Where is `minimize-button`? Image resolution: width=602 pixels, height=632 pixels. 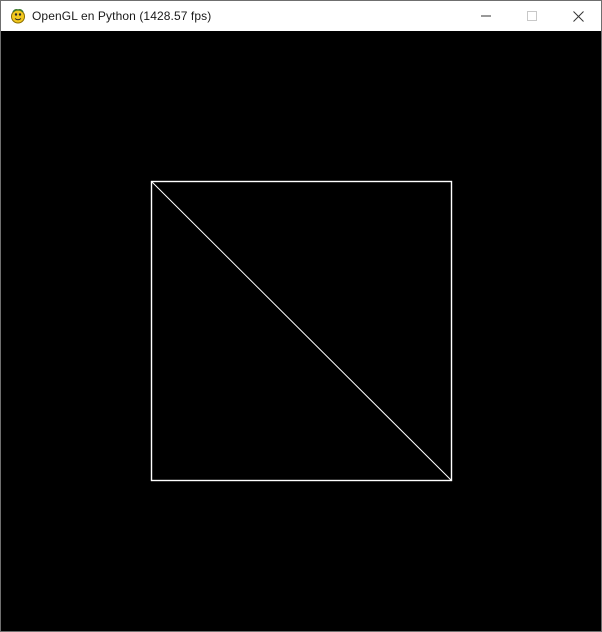 minimize-button is located at coordinates (486, 16).